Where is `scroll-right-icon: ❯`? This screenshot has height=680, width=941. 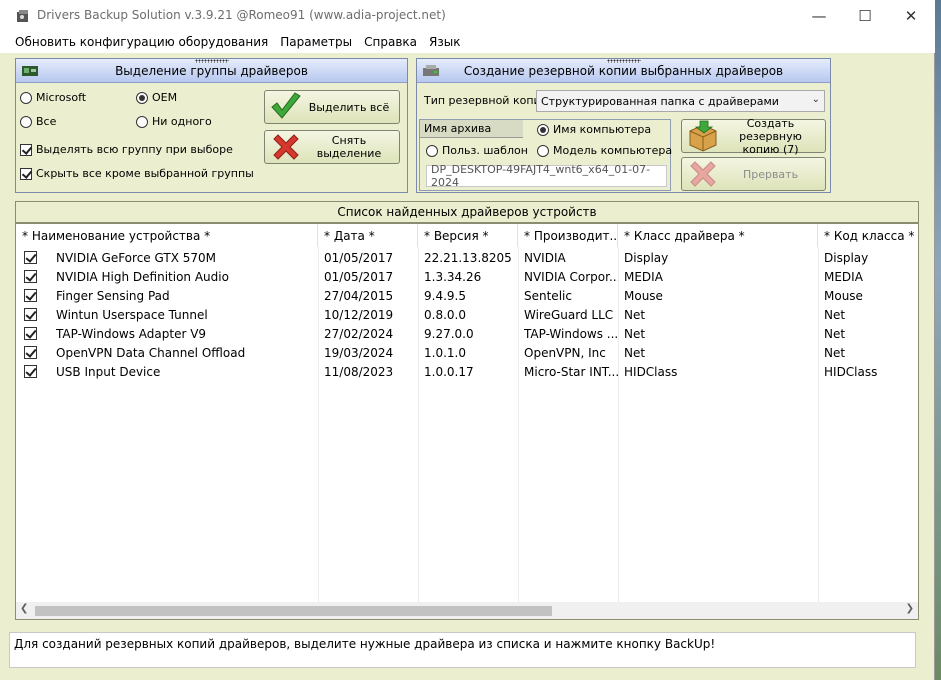 scroll-right-icon: ❯ is located at coordinates (910, 608).